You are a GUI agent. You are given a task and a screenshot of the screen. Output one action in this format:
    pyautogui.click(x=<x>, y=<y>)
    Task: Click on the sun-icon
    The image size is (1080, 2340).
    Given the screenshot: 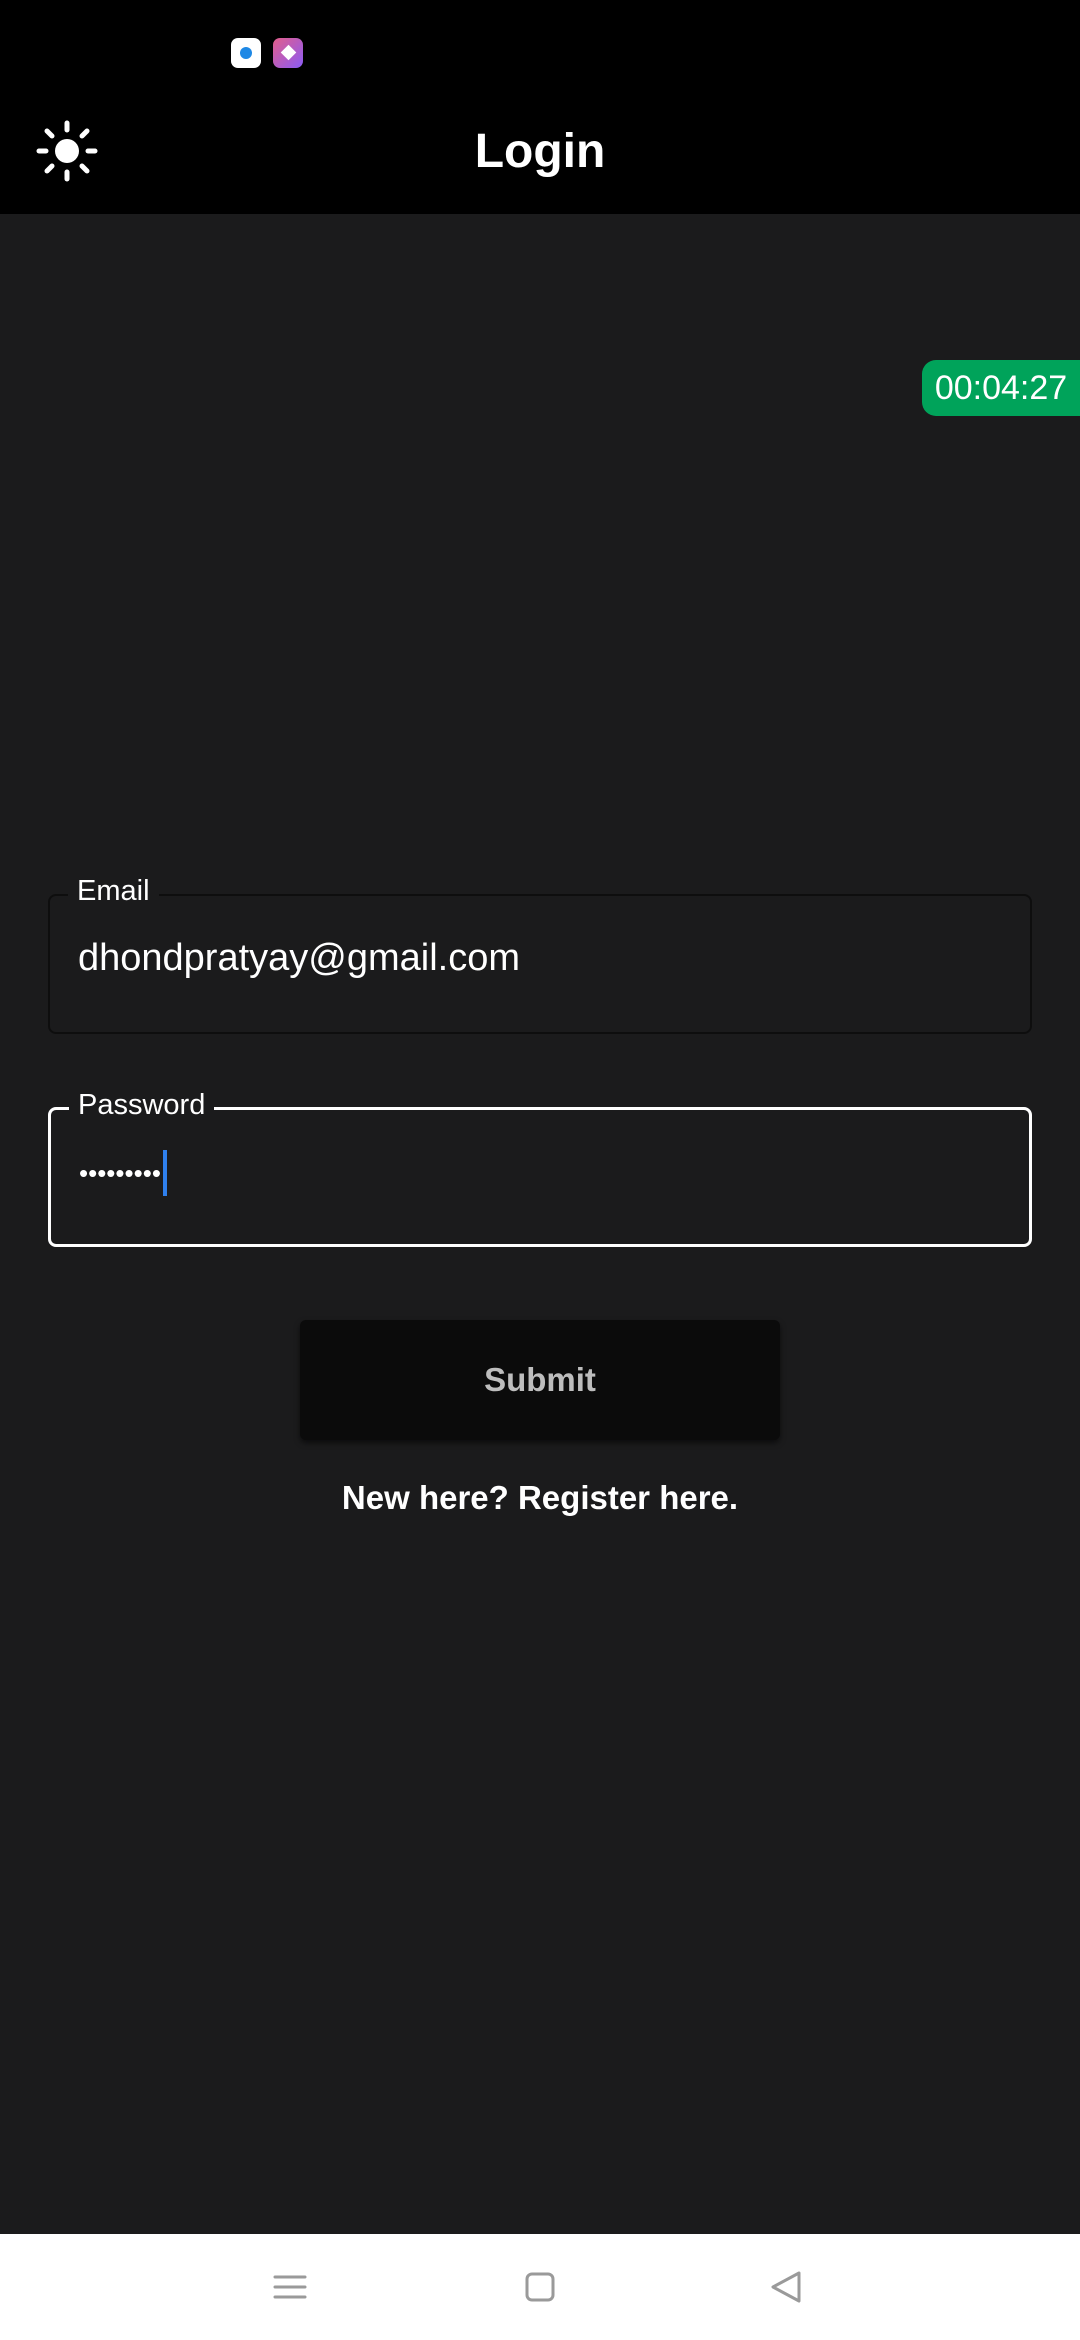 What is the action you would take?
    pyautogui.click(x=67, y=151)
    